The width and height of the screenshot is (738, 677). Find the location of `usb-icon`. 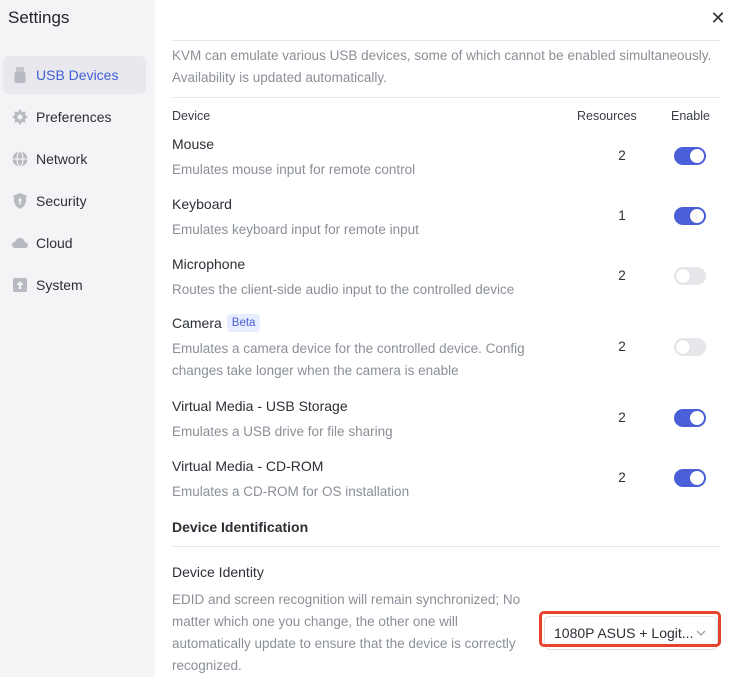

usb-icon is located at coordinates (20, 75).